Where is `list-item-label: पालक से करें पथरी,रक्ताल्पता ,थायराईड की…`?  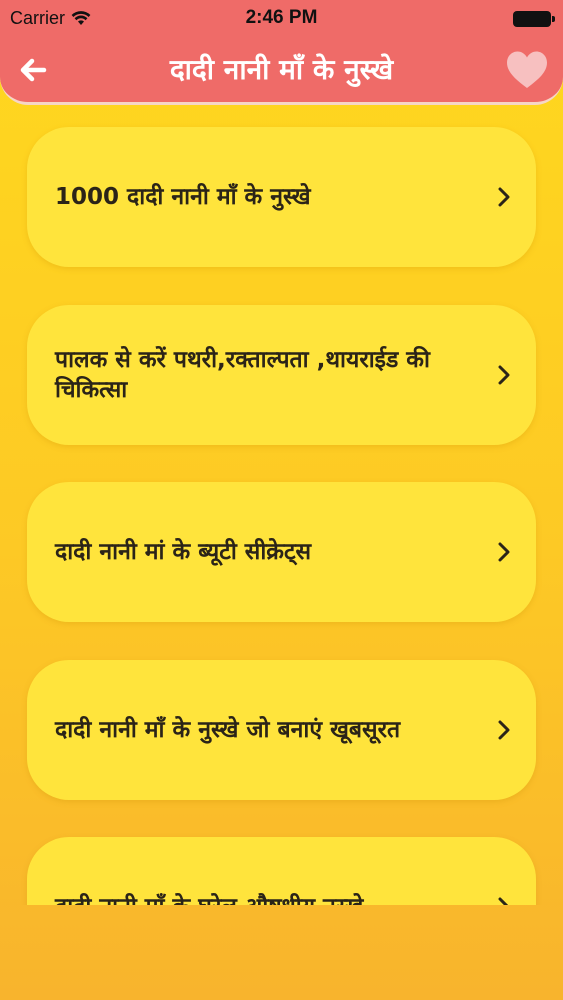
list-item-label: पालक से करें पथरी,रक्ताल्पता ,थायराईड की… is located at coordinates (242, 375).